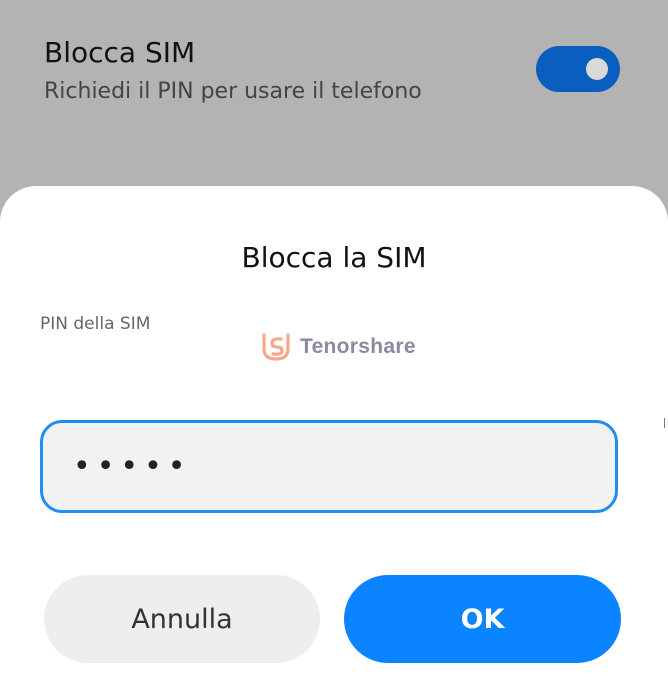  Describe the element at coordinates (358, 346) in the screenshot. I see `watermark-text: Tenorshare` at that location.